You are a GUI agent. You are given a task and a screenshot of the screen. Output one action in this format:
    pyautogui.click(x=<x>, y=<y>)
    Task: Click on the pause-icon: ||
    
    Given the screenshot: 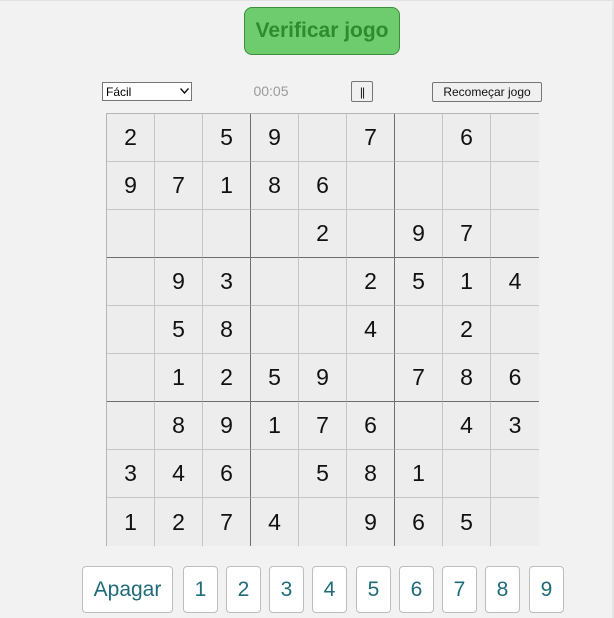 What is the action you would take?
    pyautogui.click(x=362, y=91)
    